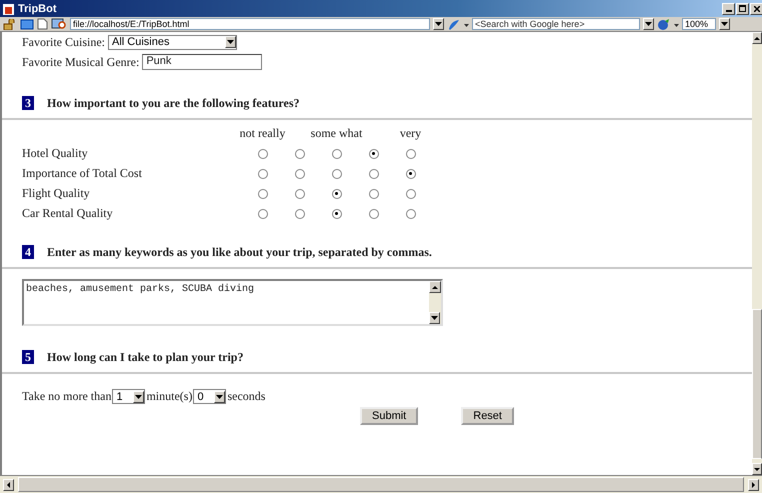 The width and height of the screenshot is (762, 493). Describe the element at coordinates (556, 24) in the screenshot. I see `search-field: <Search with Google here>` at that location.